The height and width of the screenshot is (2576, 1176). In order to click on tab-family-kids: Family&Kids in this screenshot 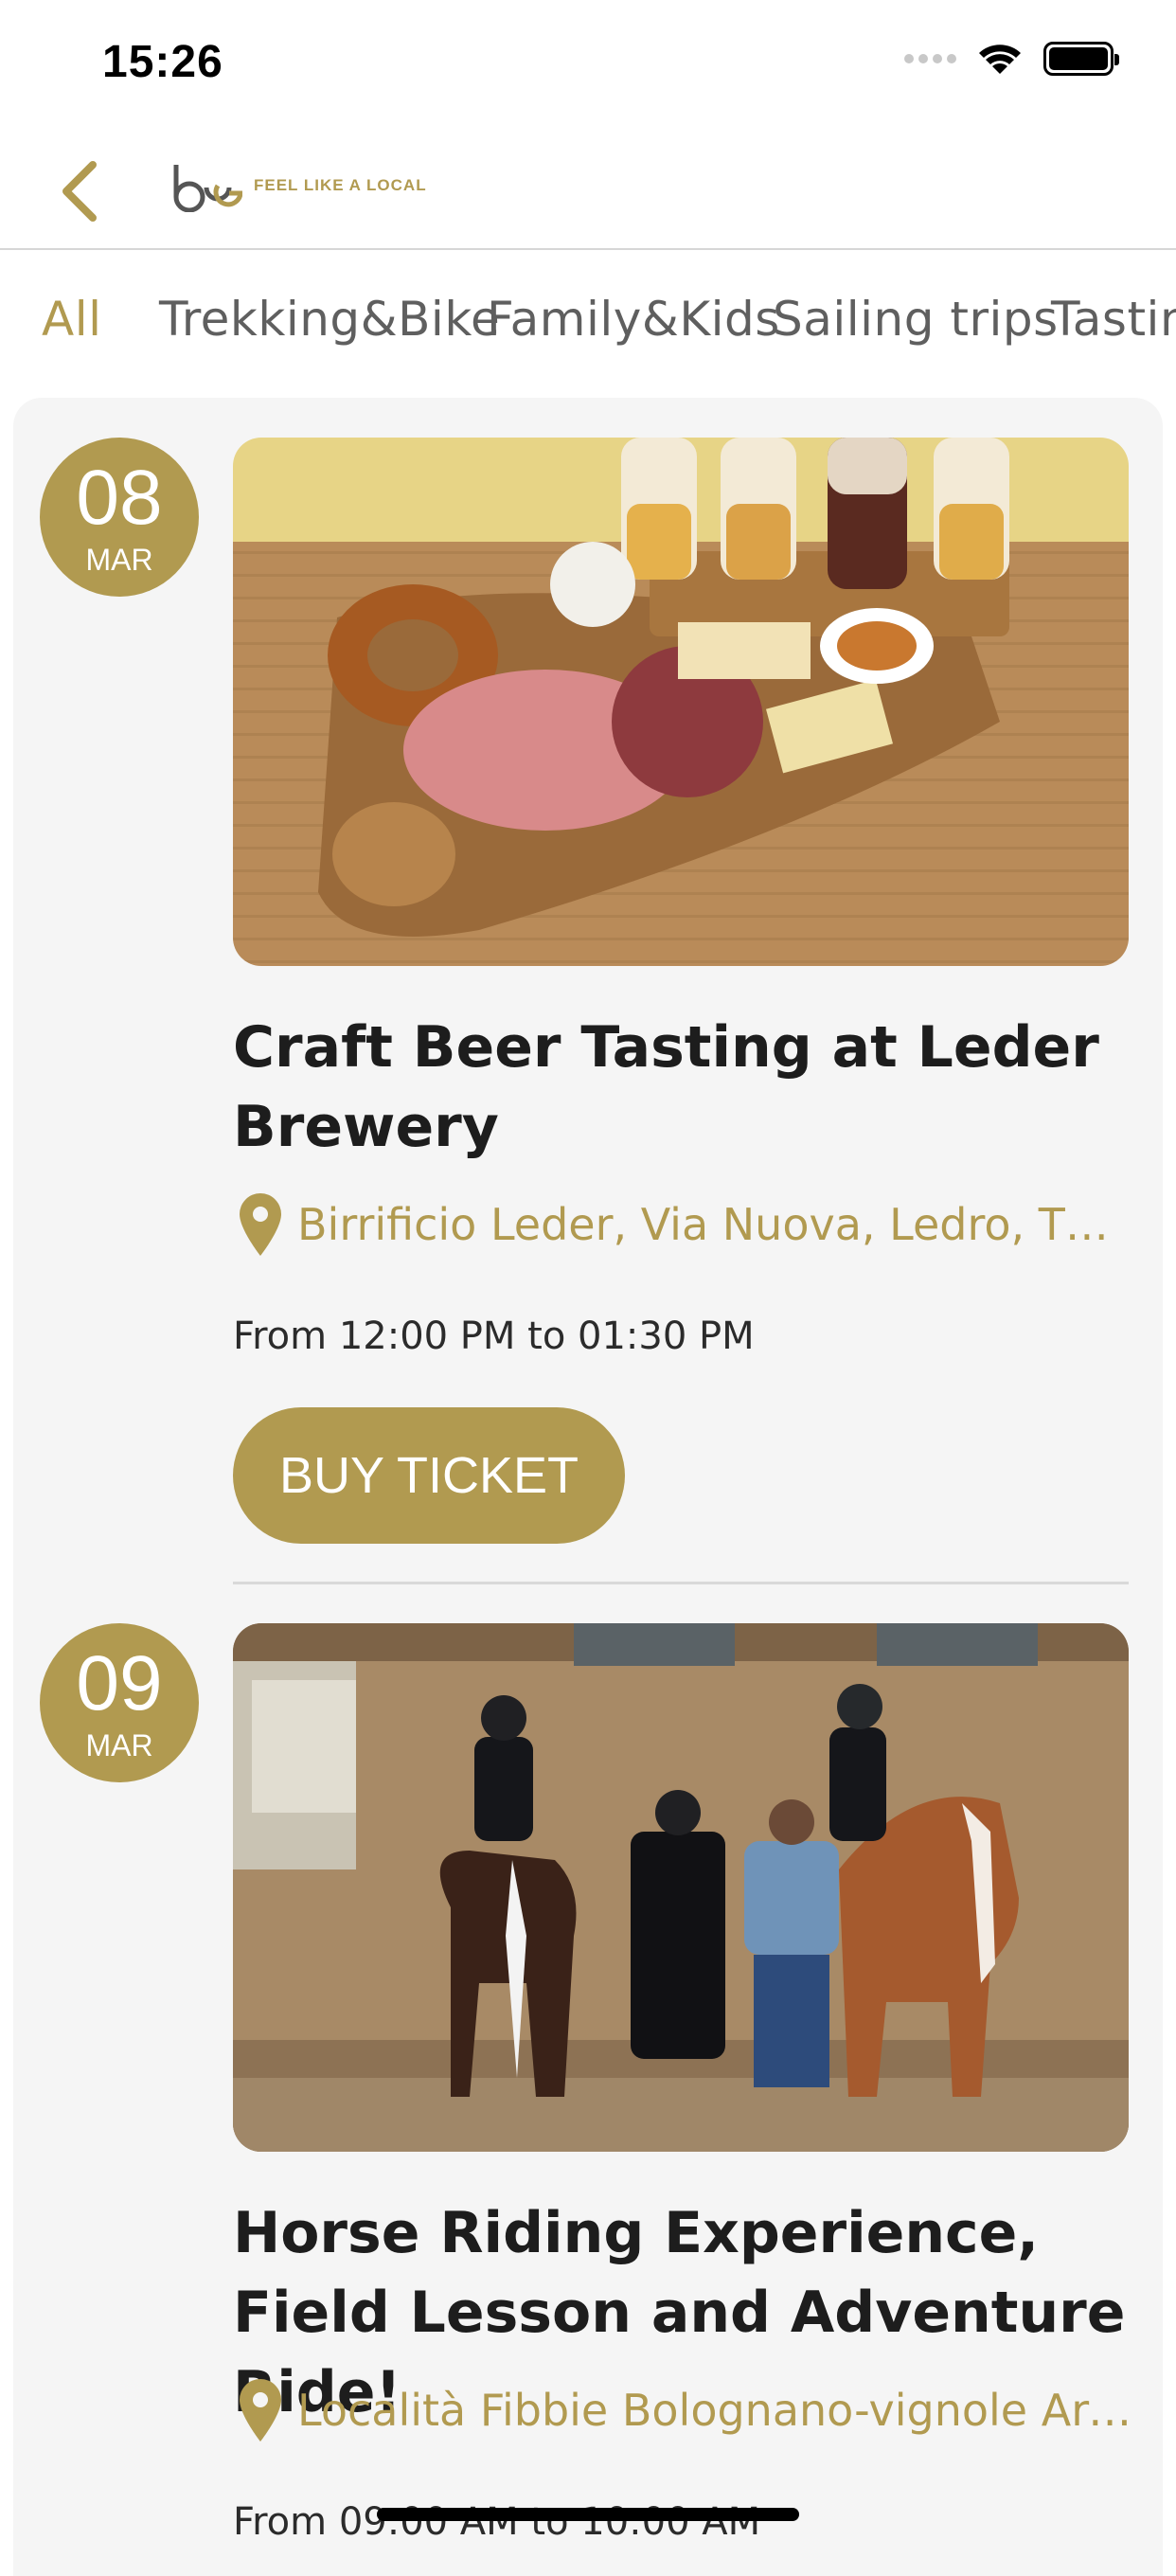, I will do `click(633, 319)`.